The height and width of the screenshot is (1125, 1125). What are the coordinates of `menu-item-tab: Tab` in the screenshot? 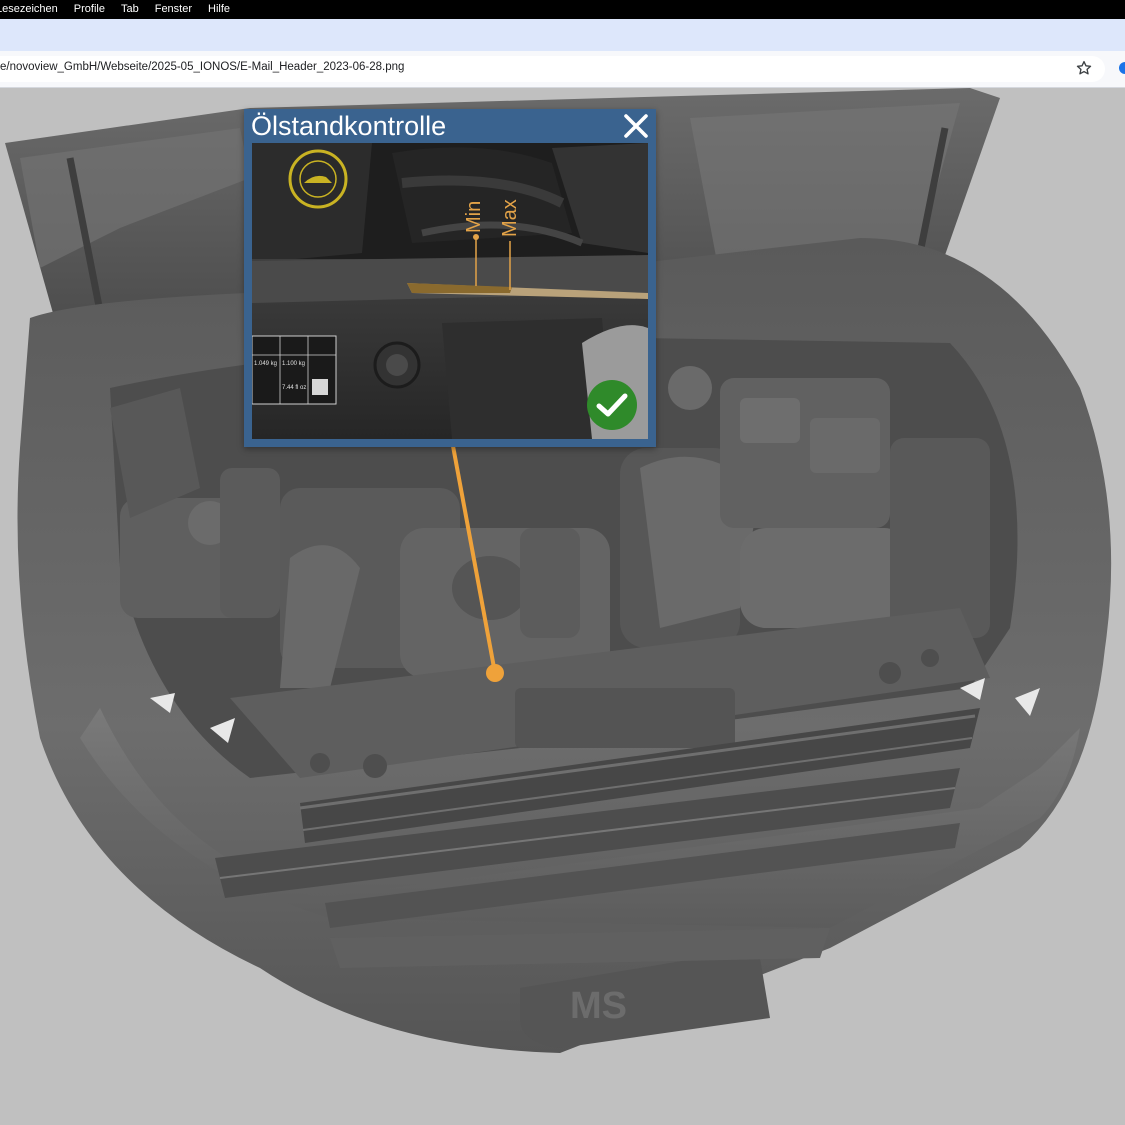 It's located at (130, 9).